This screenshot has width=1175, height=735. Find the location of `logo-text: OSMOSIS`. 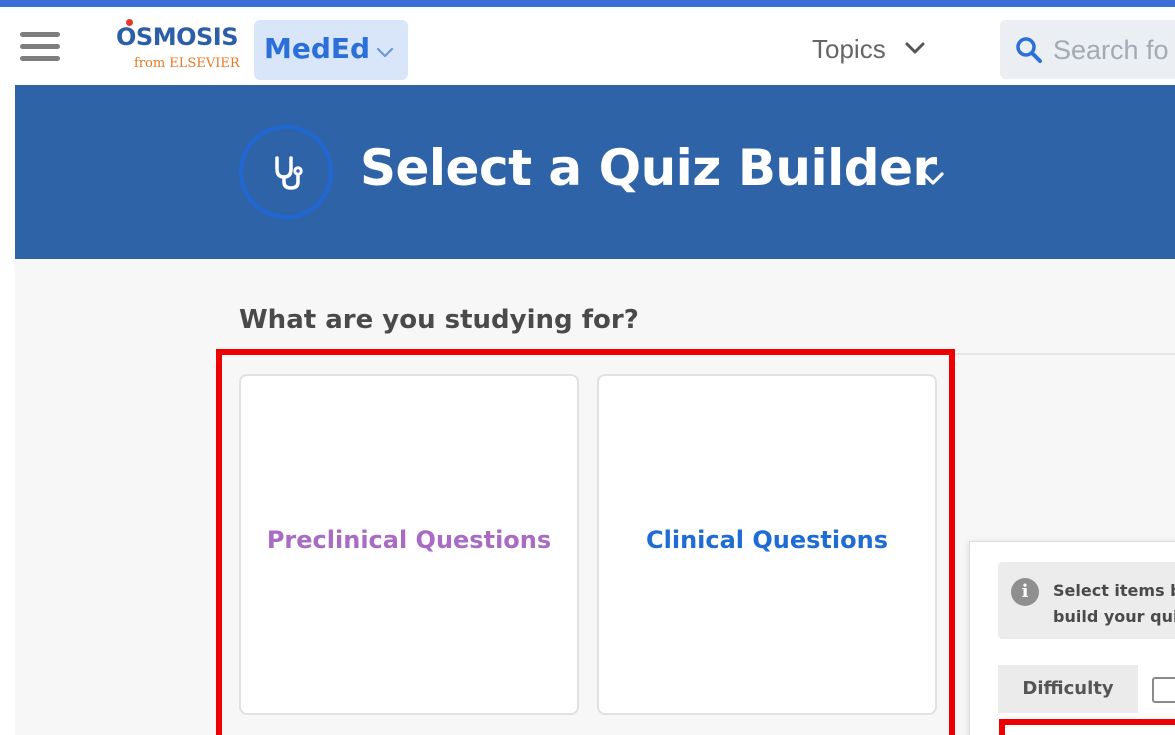

logo-text: OSMOSIS is located at coordinates (177, 37).